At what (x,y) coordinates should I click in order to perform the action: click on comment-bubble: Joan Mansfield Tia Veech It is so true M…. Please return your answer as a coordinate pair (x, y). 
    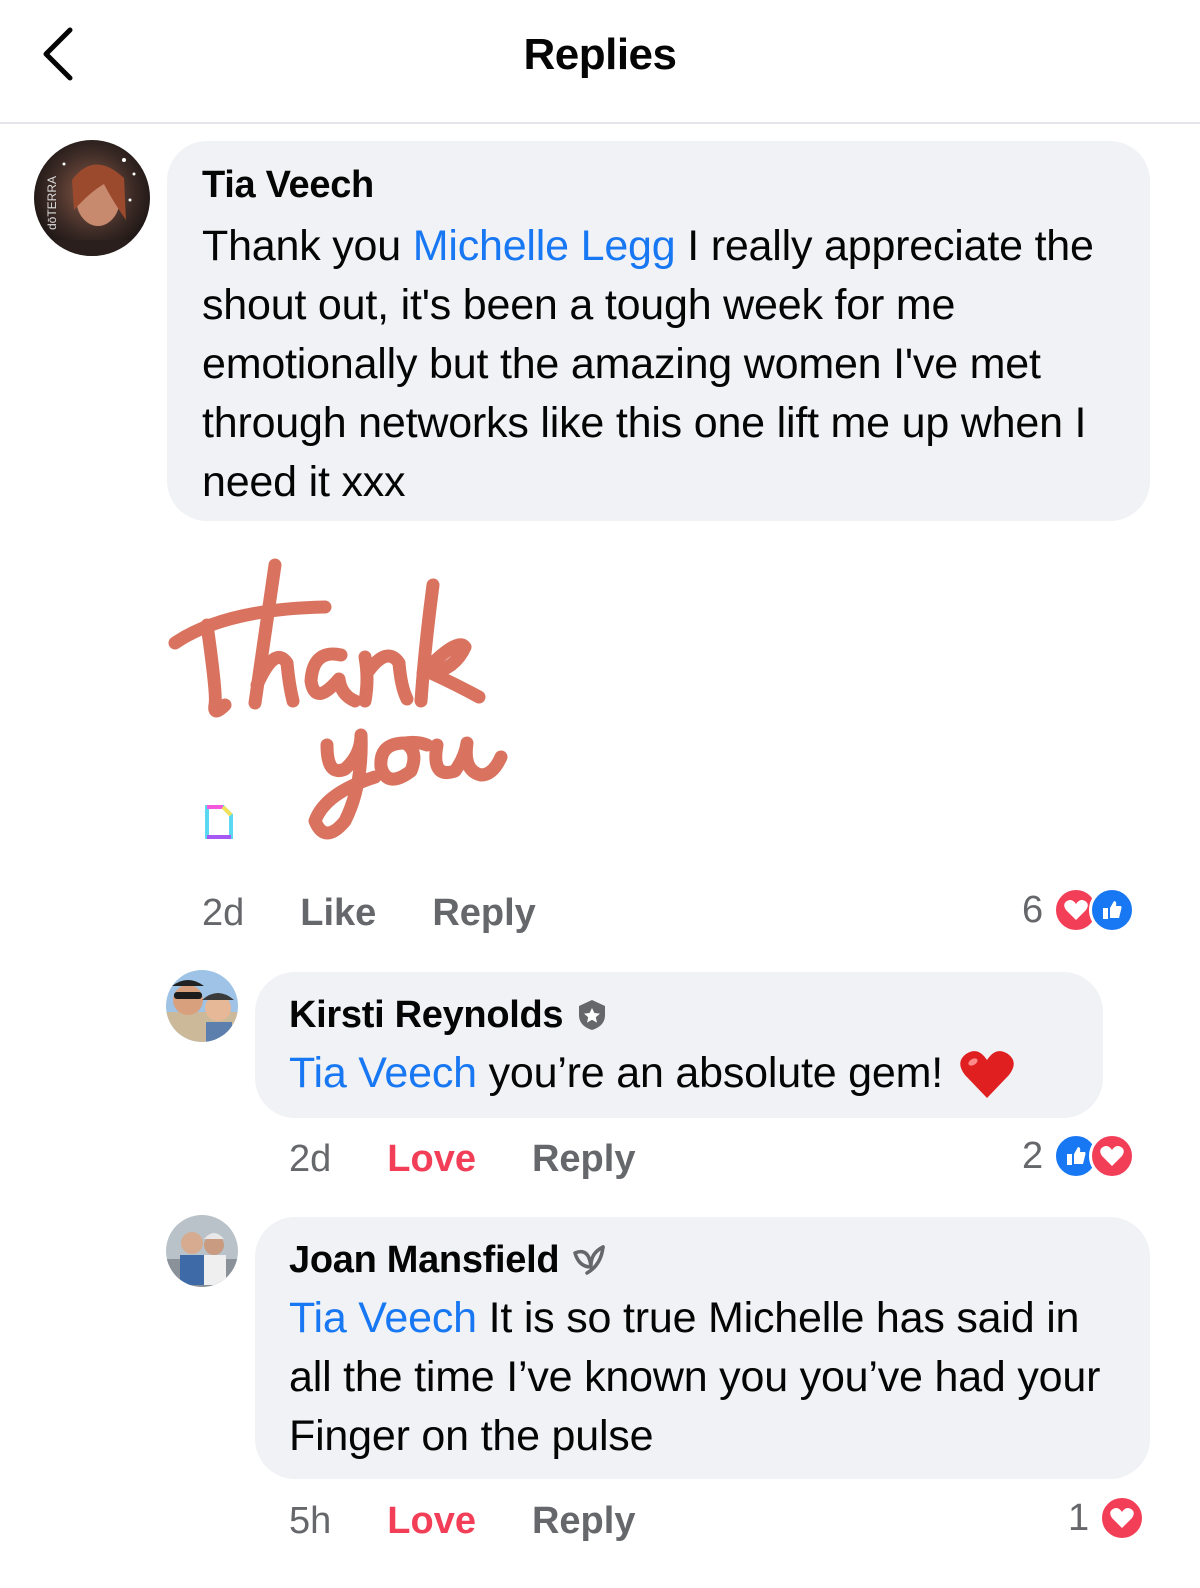
    Looking at the image, I should click on (702, 1348).